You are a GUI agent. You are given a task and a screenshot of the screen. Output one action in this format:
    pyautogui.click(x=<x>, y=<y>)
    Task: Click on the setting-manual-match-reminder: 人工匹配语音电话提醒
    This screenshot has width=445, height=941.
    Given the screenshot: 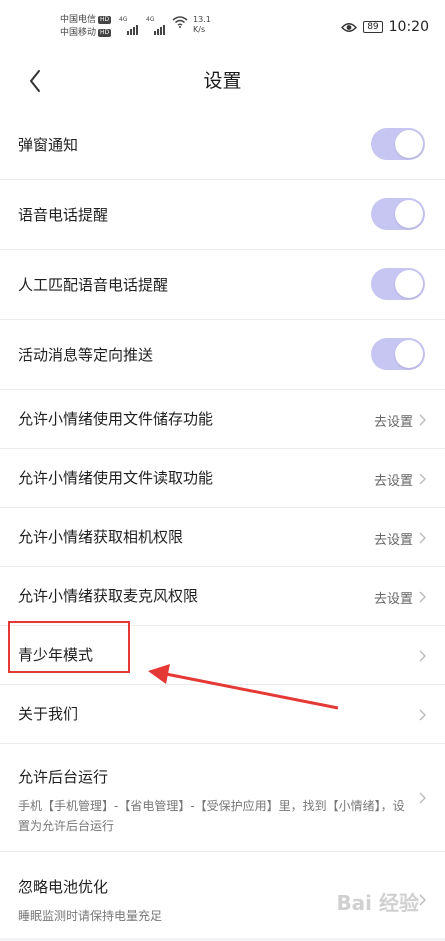 What is the action you would take?
    pyautogui.click(x=222, y=285)
    